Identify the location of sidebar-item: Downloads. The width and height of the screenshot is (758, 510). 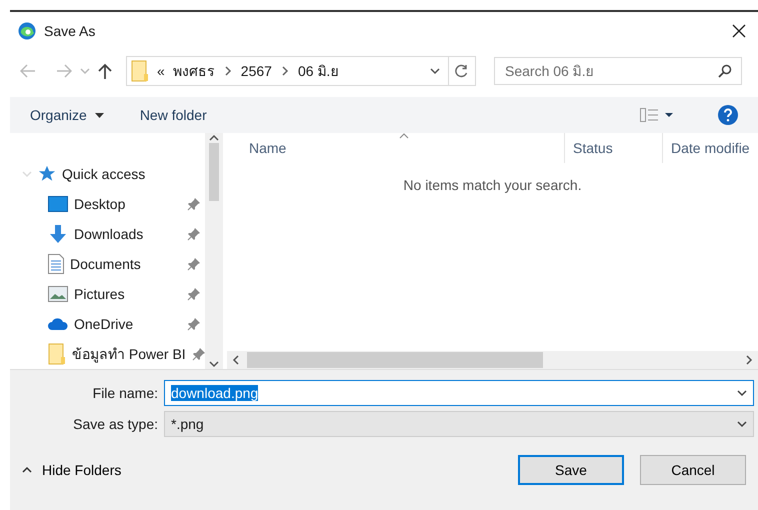
(127, 234).